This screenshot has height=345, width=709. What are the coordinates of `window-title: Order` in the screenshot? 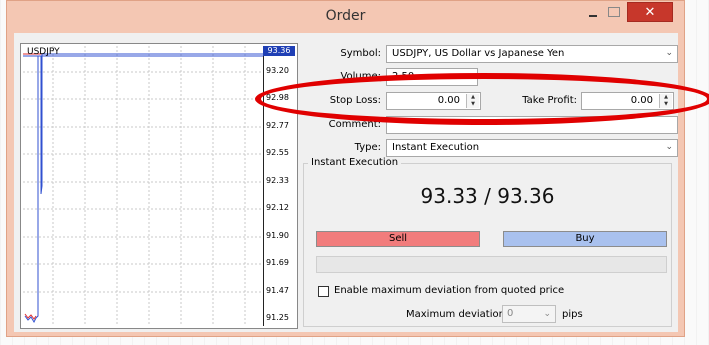 It's located at (345, 16).